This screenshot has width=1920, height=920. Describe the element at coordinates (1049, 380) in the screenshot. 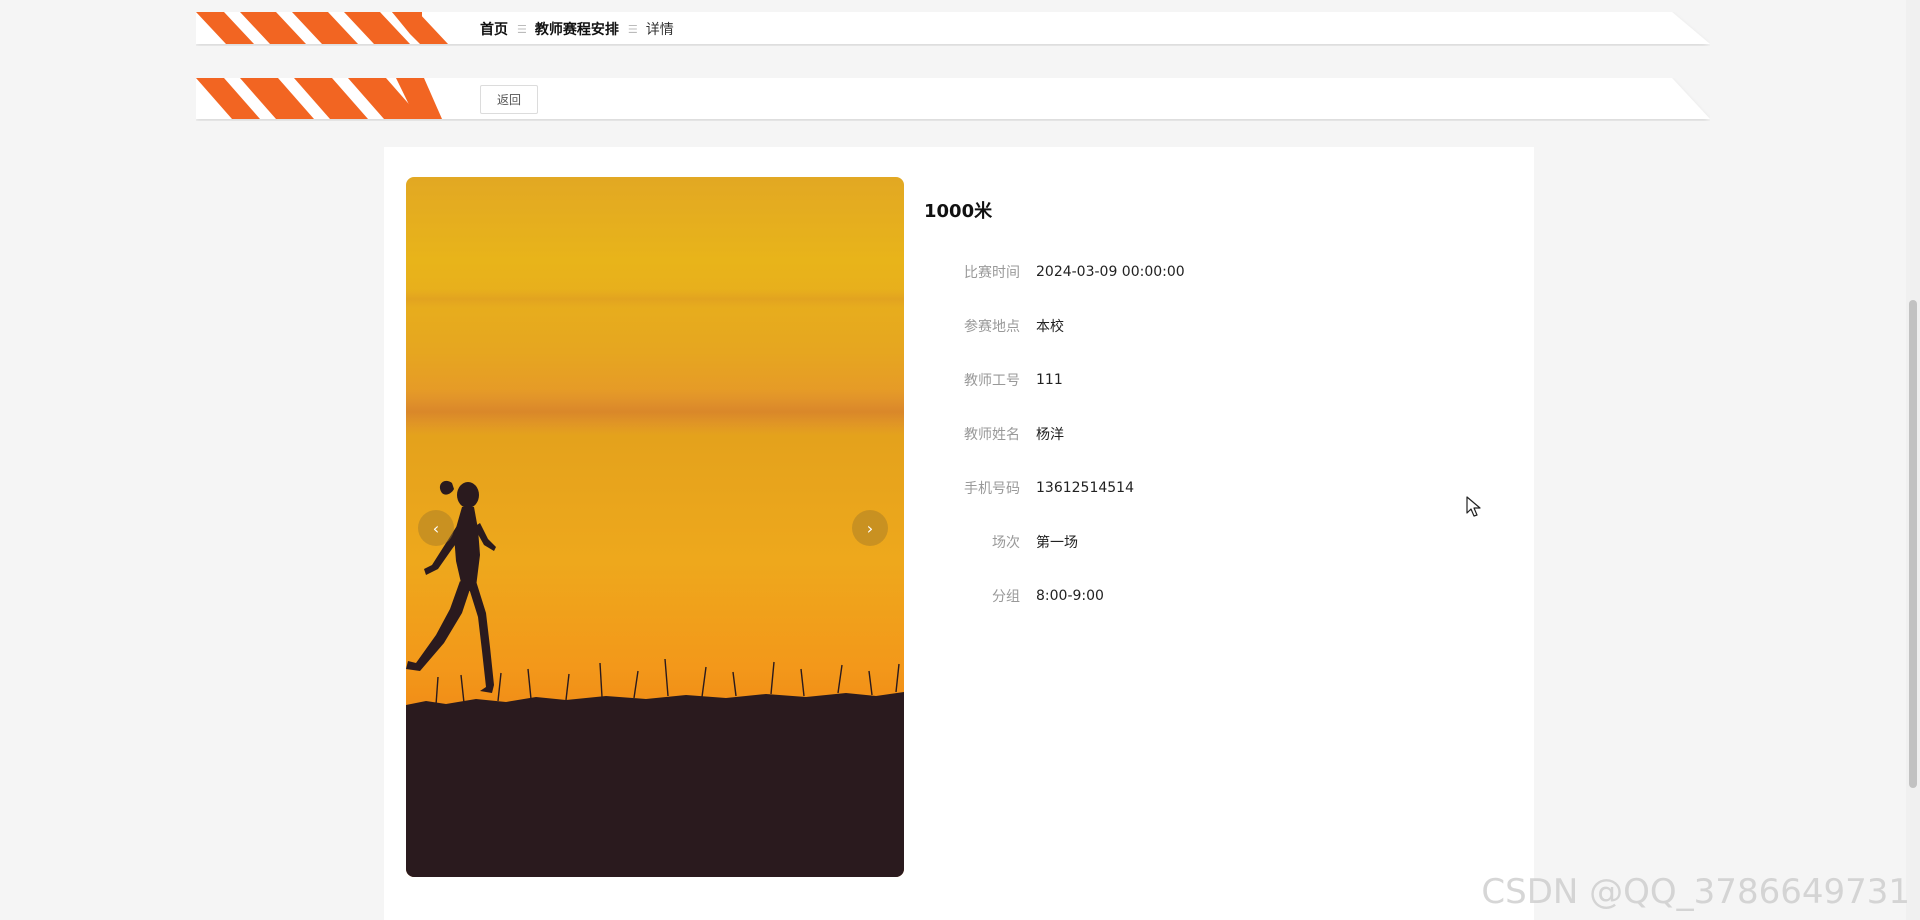

I see `field-value: 111` at that location.